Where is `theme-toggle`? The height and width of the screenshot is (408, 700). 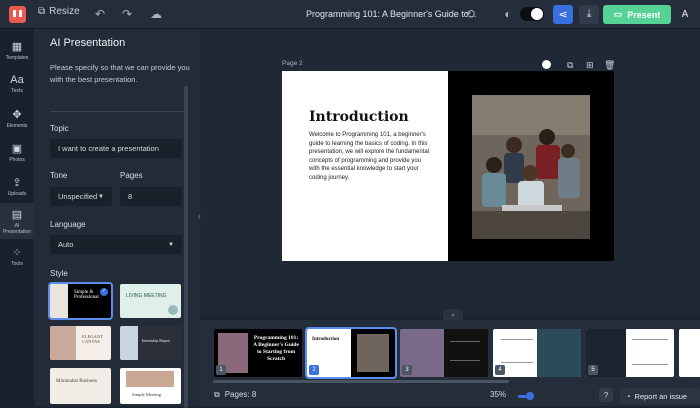 theme-toggle is located at coordinates (532, 14).